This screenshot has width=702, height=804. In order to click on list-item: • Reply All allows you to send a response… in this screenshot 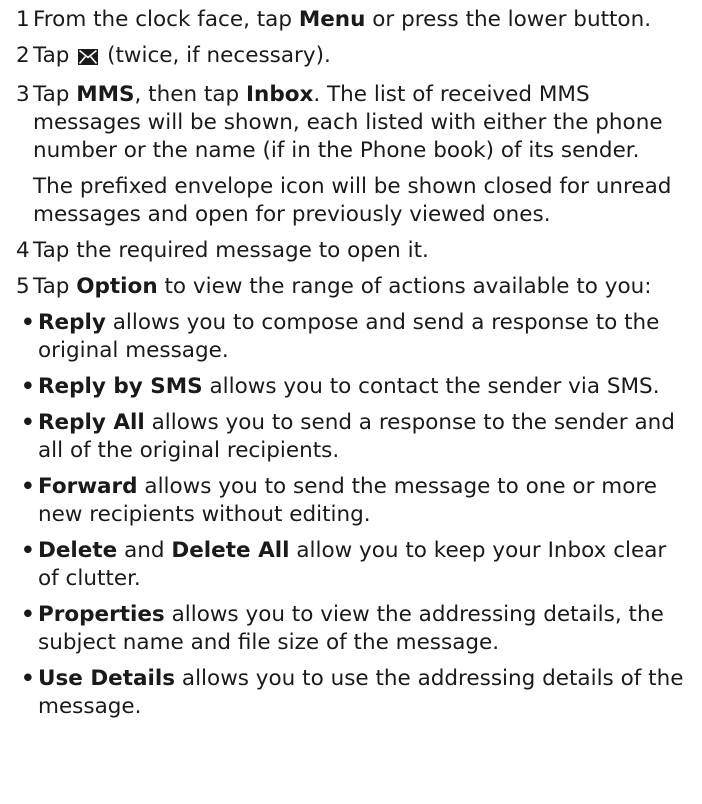, I will do `click(348, 436)`.